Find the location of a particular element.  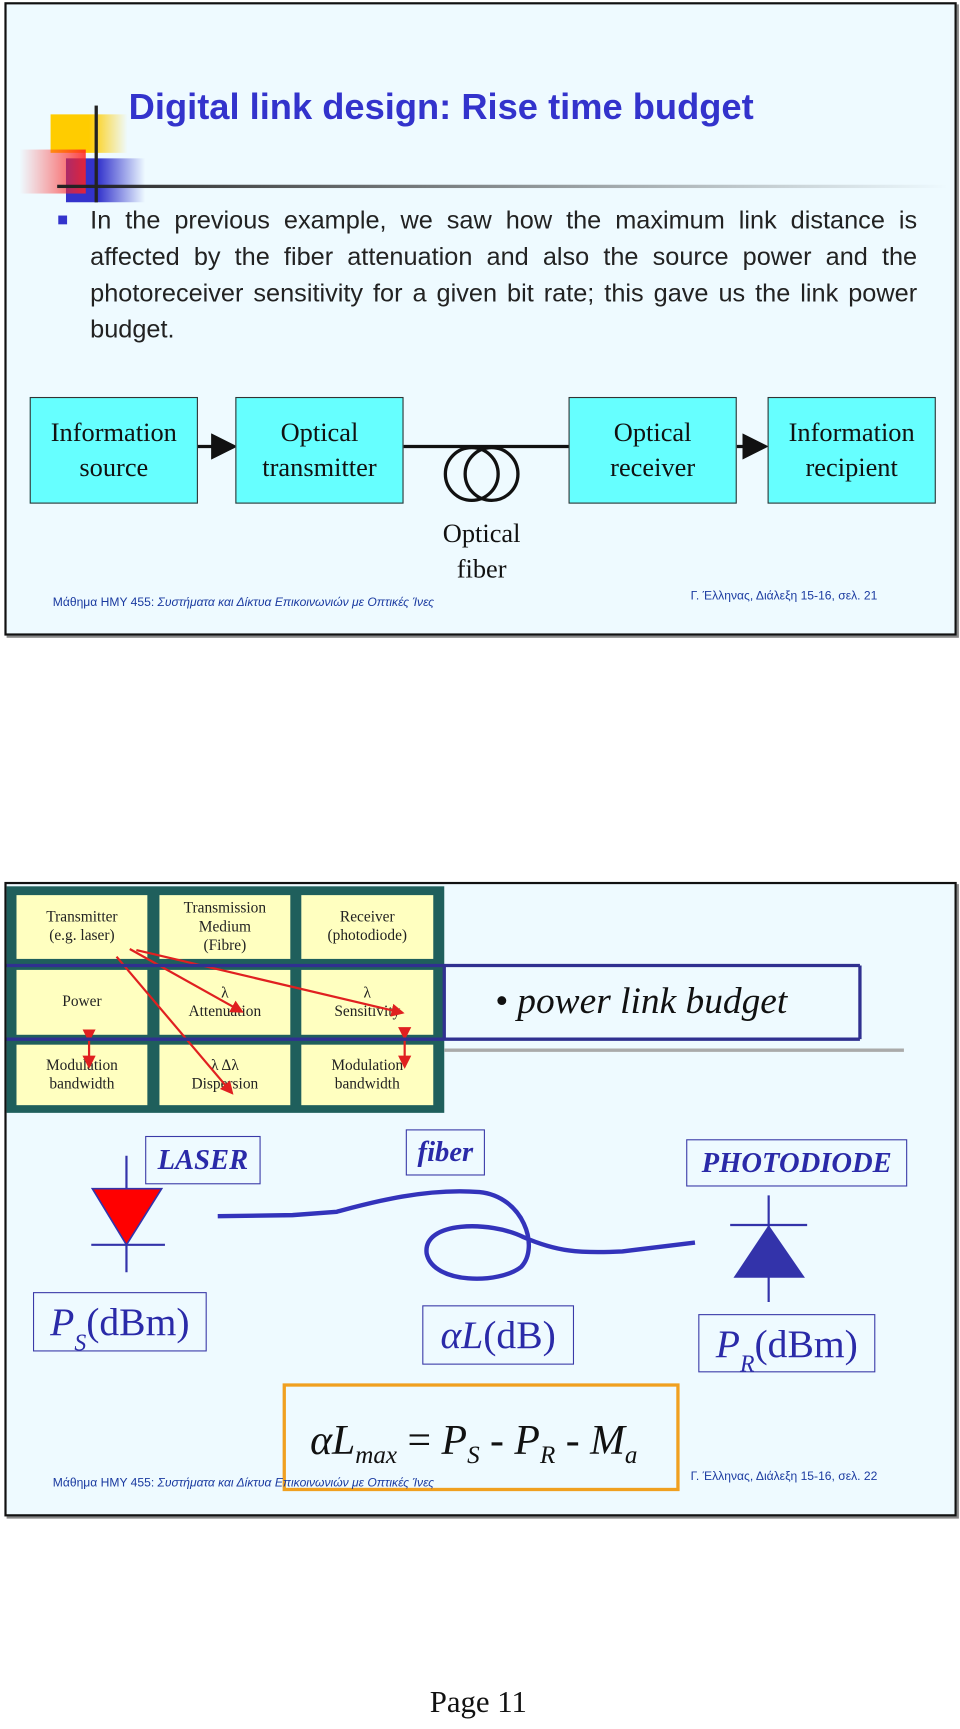

power-link-budget-label: • power link budget is located at coordinates (641, 1001).